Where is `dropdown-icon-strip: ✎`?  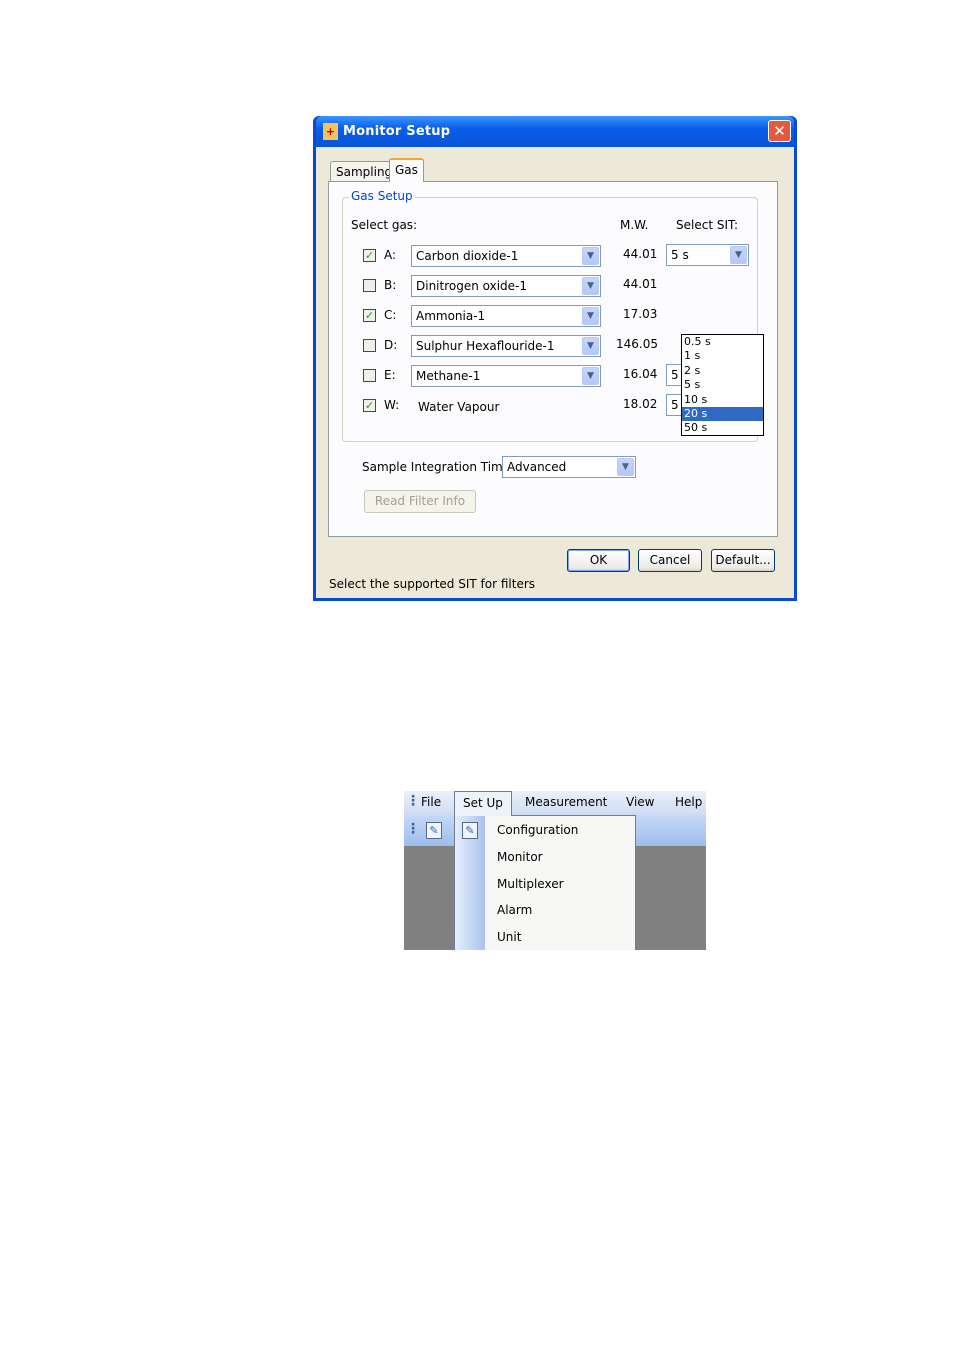
dropdown-icon-strip: ✎ is located at coordinates (470, 883).